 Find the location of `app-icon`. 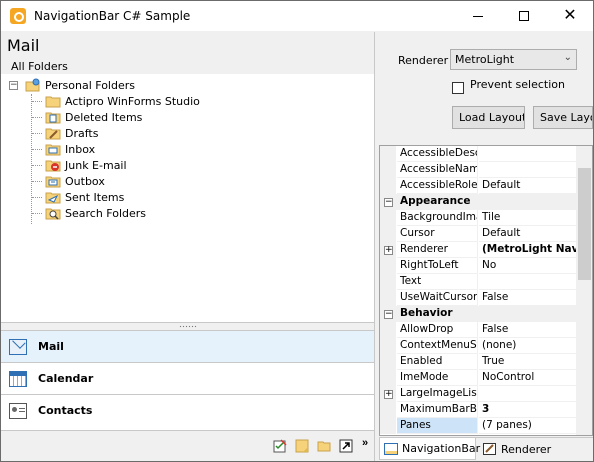

app-icon is located at coordinates (18, 16).